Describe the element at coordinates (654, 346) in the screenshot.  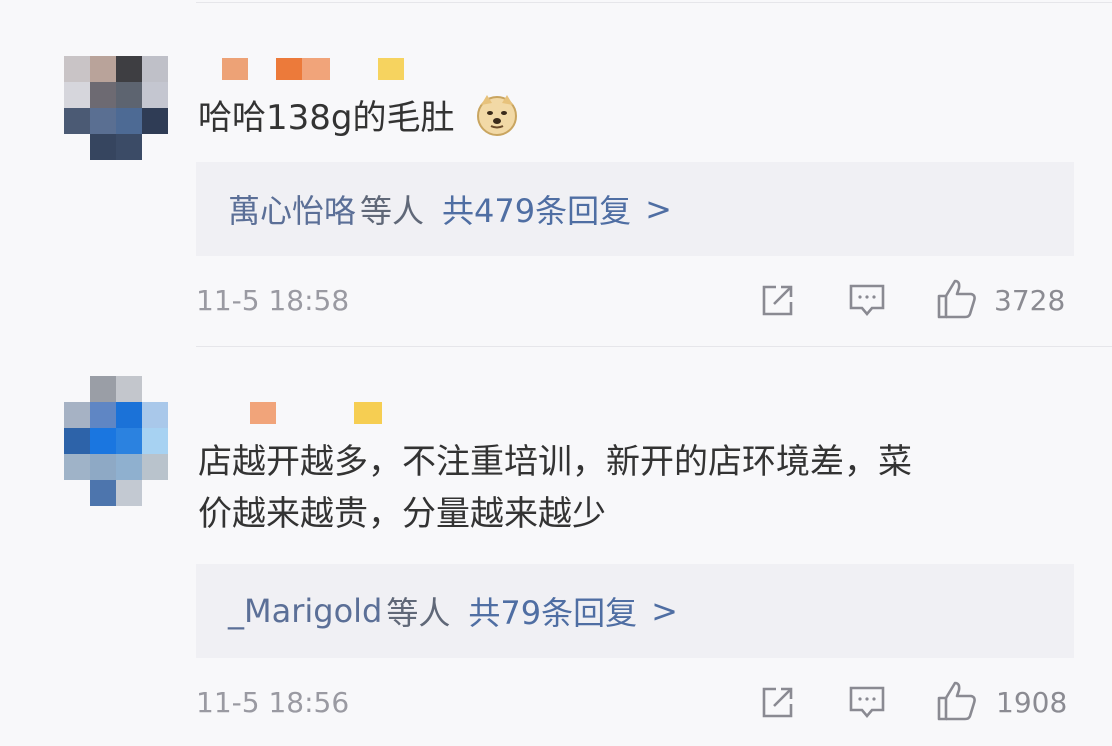
I see `comment-divider` at that location.